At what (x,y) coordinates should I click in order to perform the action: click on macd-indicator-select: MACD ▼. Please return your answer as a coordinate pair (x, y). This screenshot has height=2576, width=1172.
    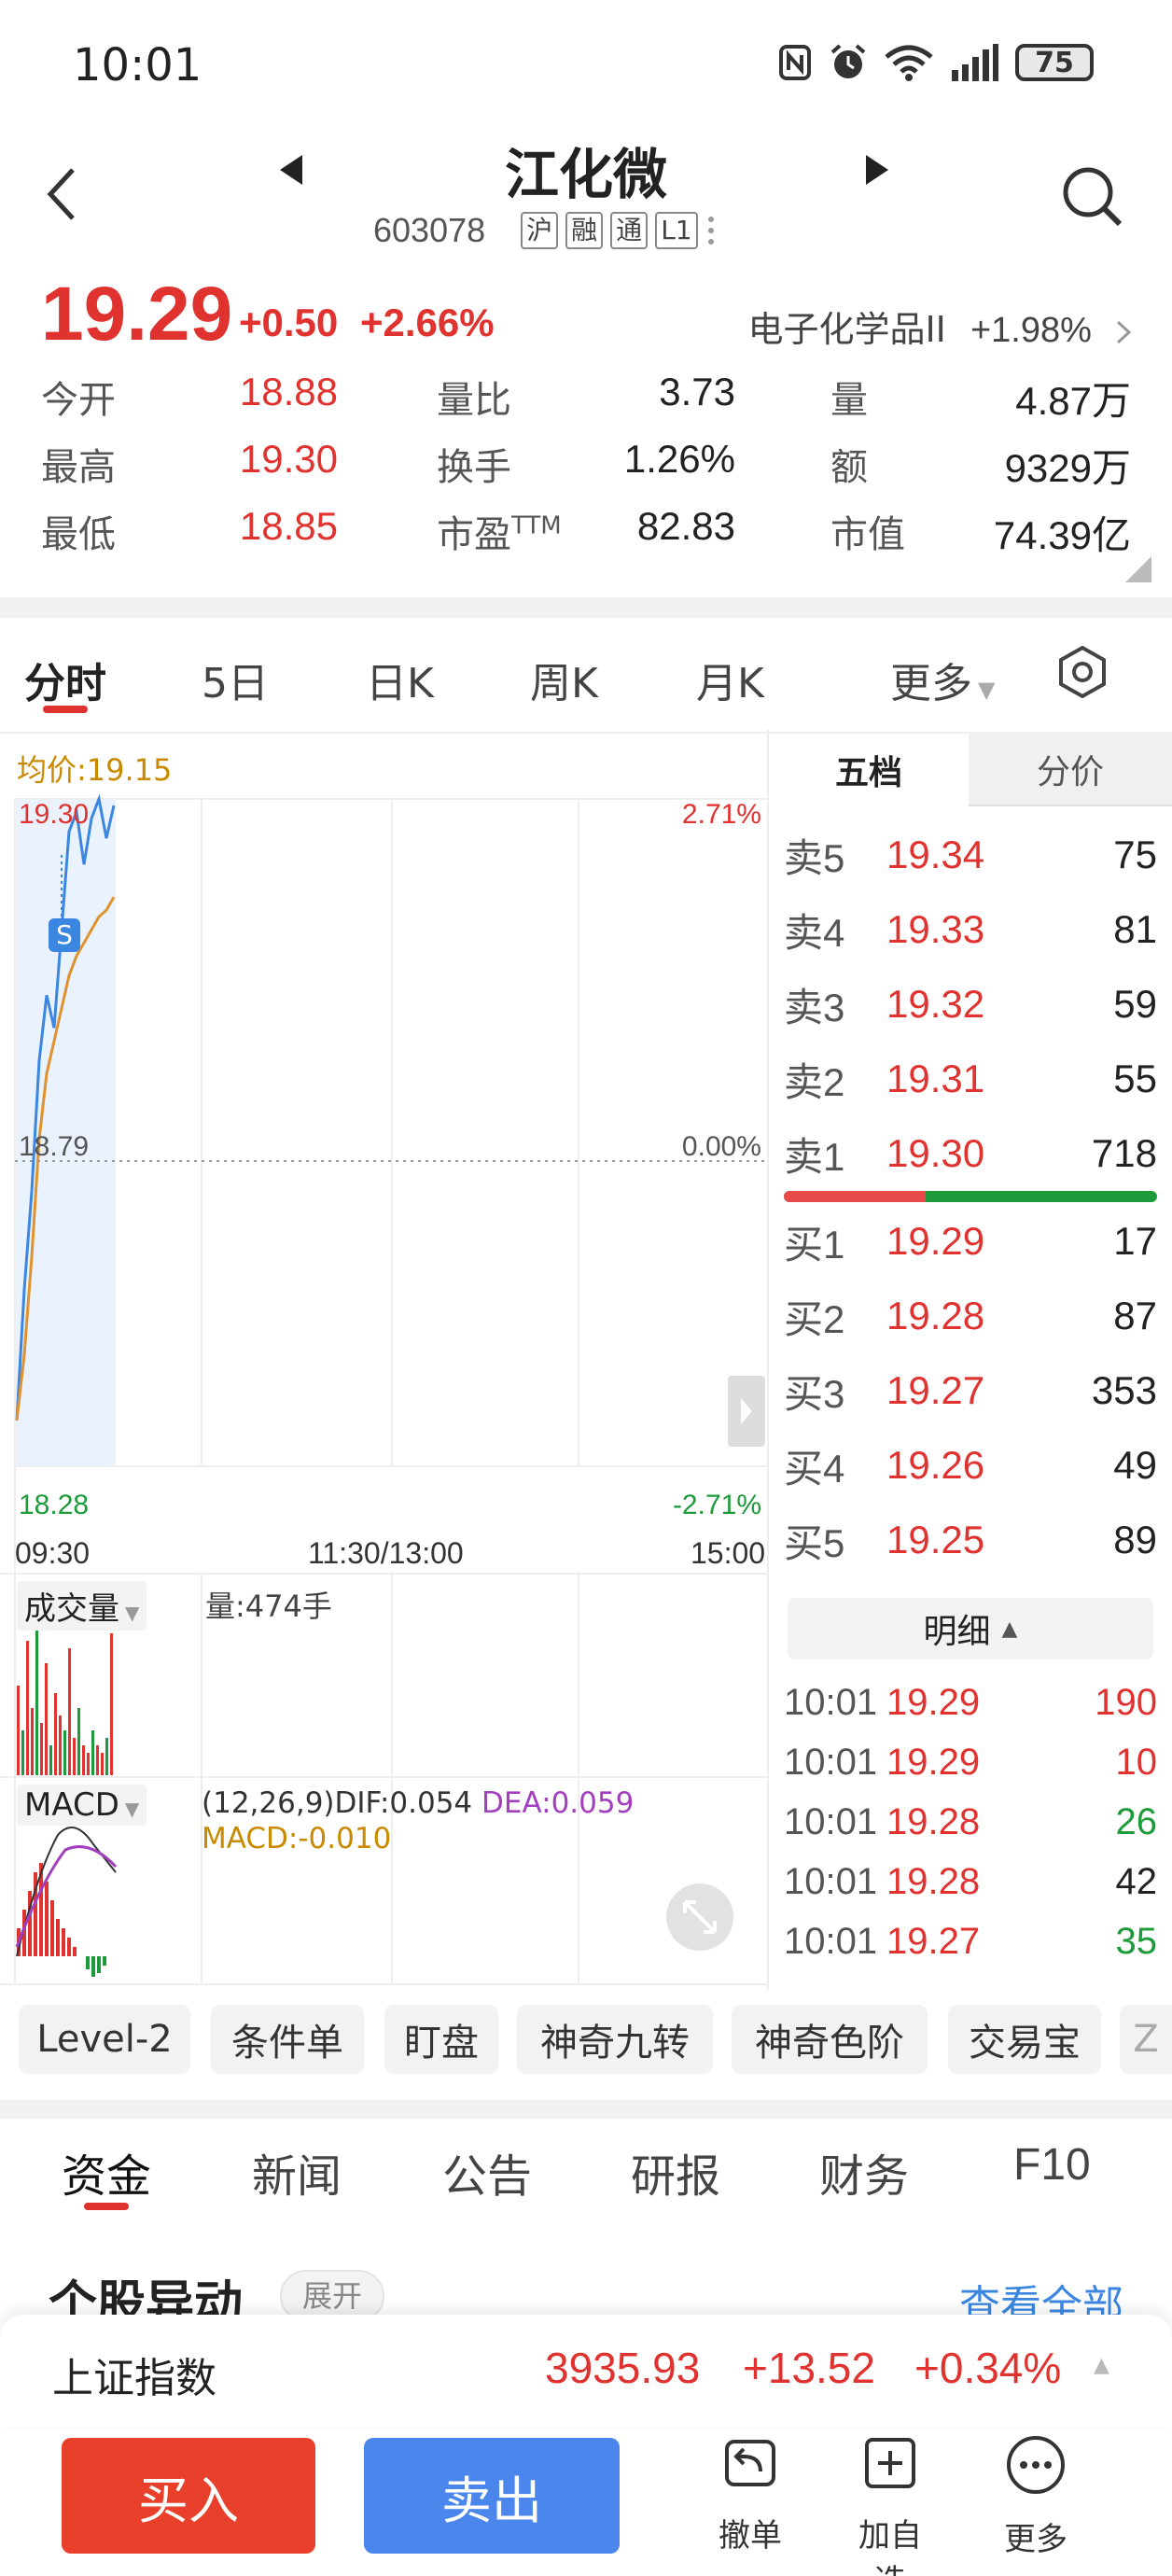
    Looking at the image, I should click on (82, 1805).